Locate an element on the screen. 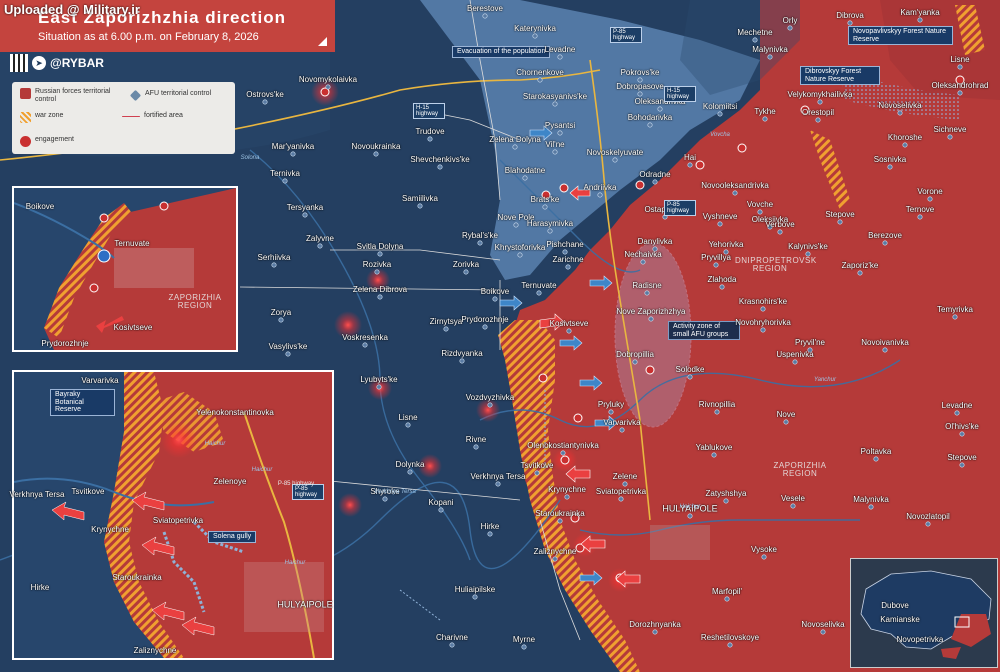  river-label-verkhnya-tersa-2: Verkhnya Tersa is located at coordinates (395, 492).